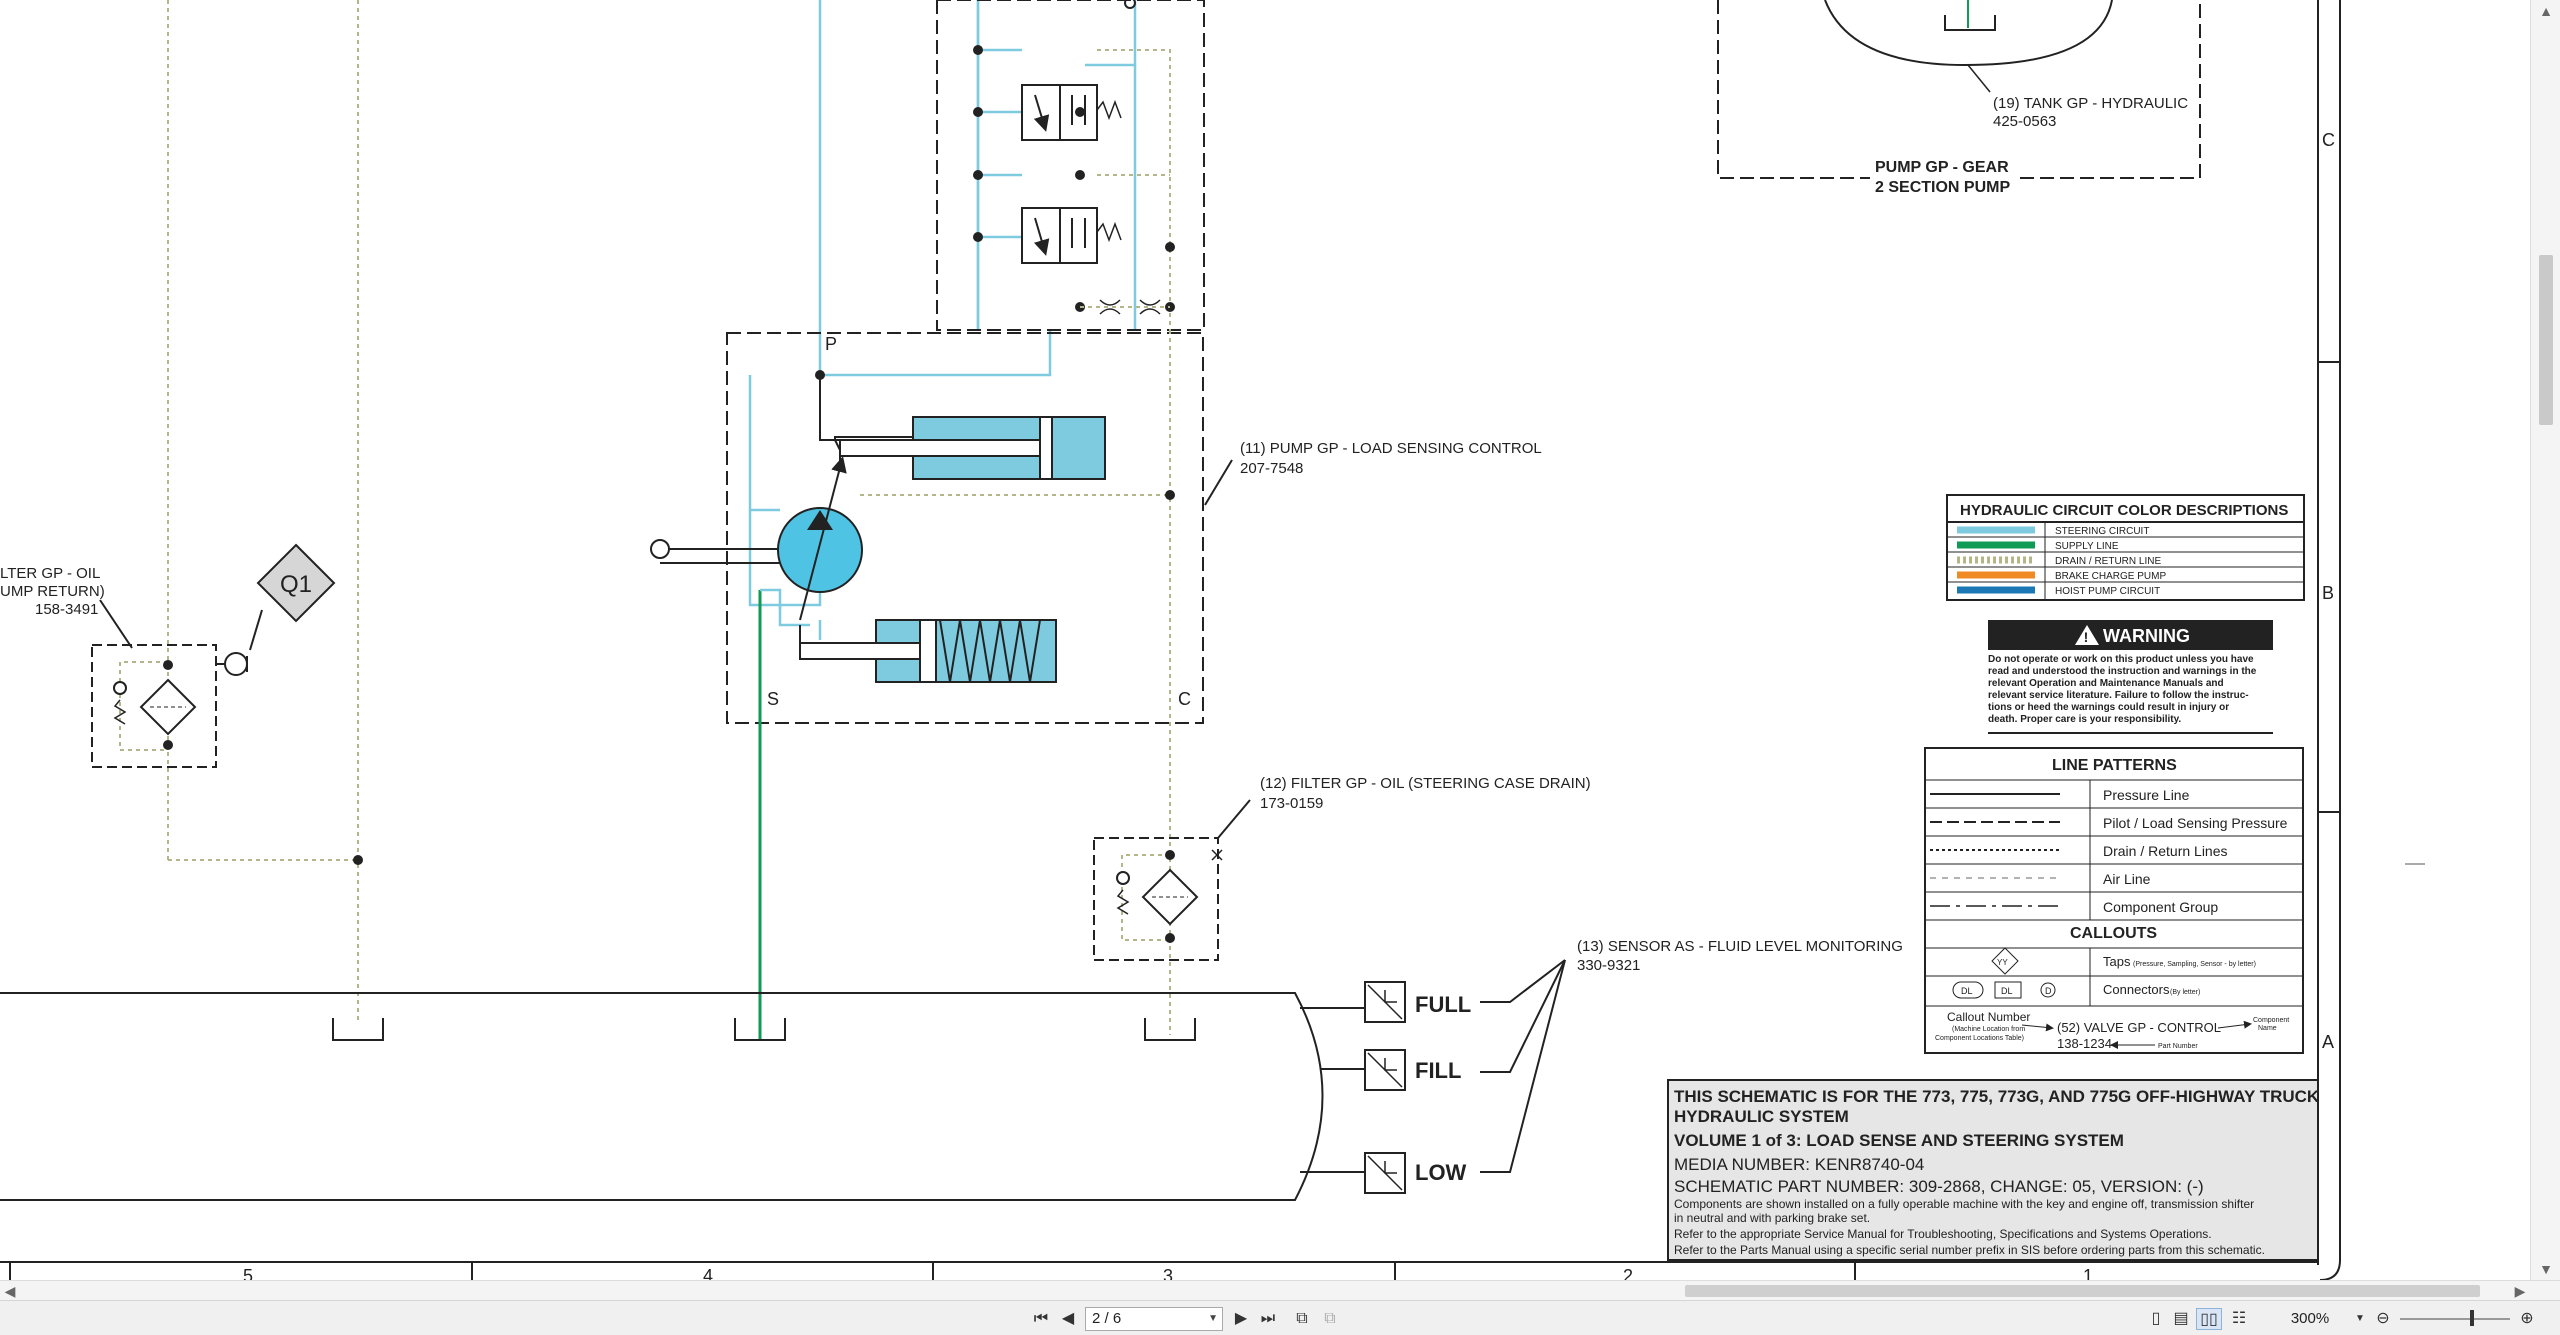 The image size is (2560, 1335). What do you see at coordinates (2527, 1319) in the screenshot?
I see `zoom-in-icon: ⊕` at bounding box center [2527, 1319].